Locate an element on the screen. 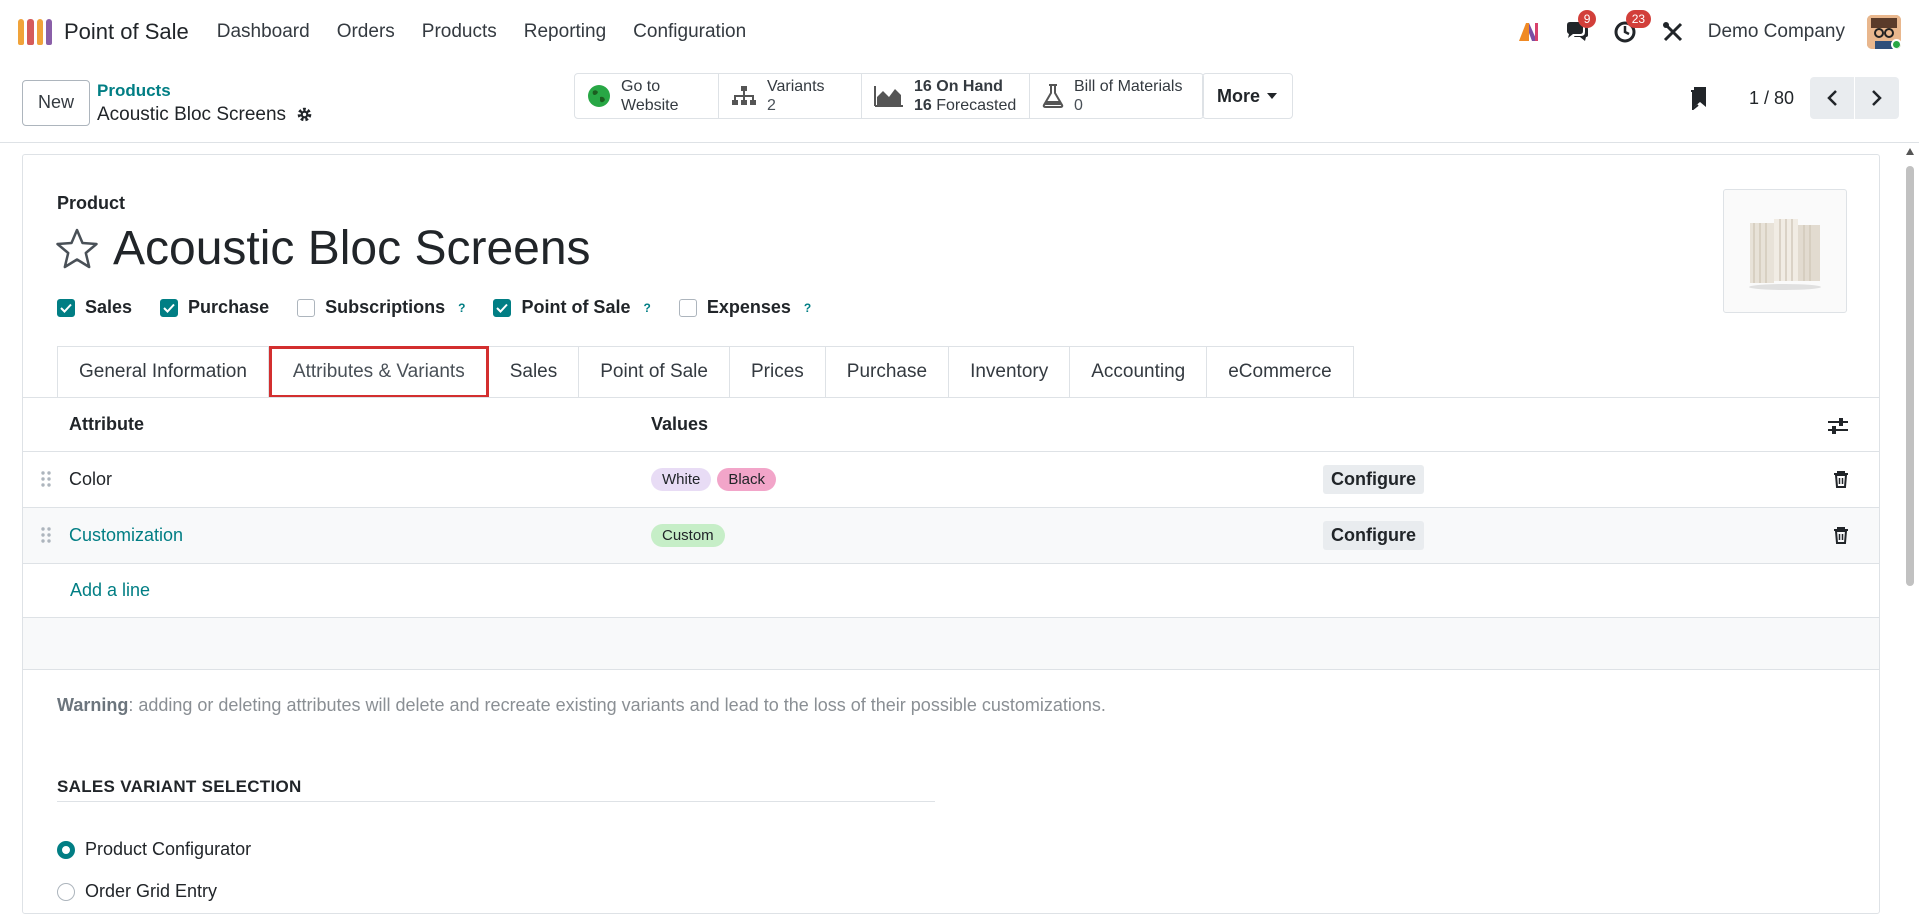  pager: 1 / 80 is located at coordinates (1794, 98).